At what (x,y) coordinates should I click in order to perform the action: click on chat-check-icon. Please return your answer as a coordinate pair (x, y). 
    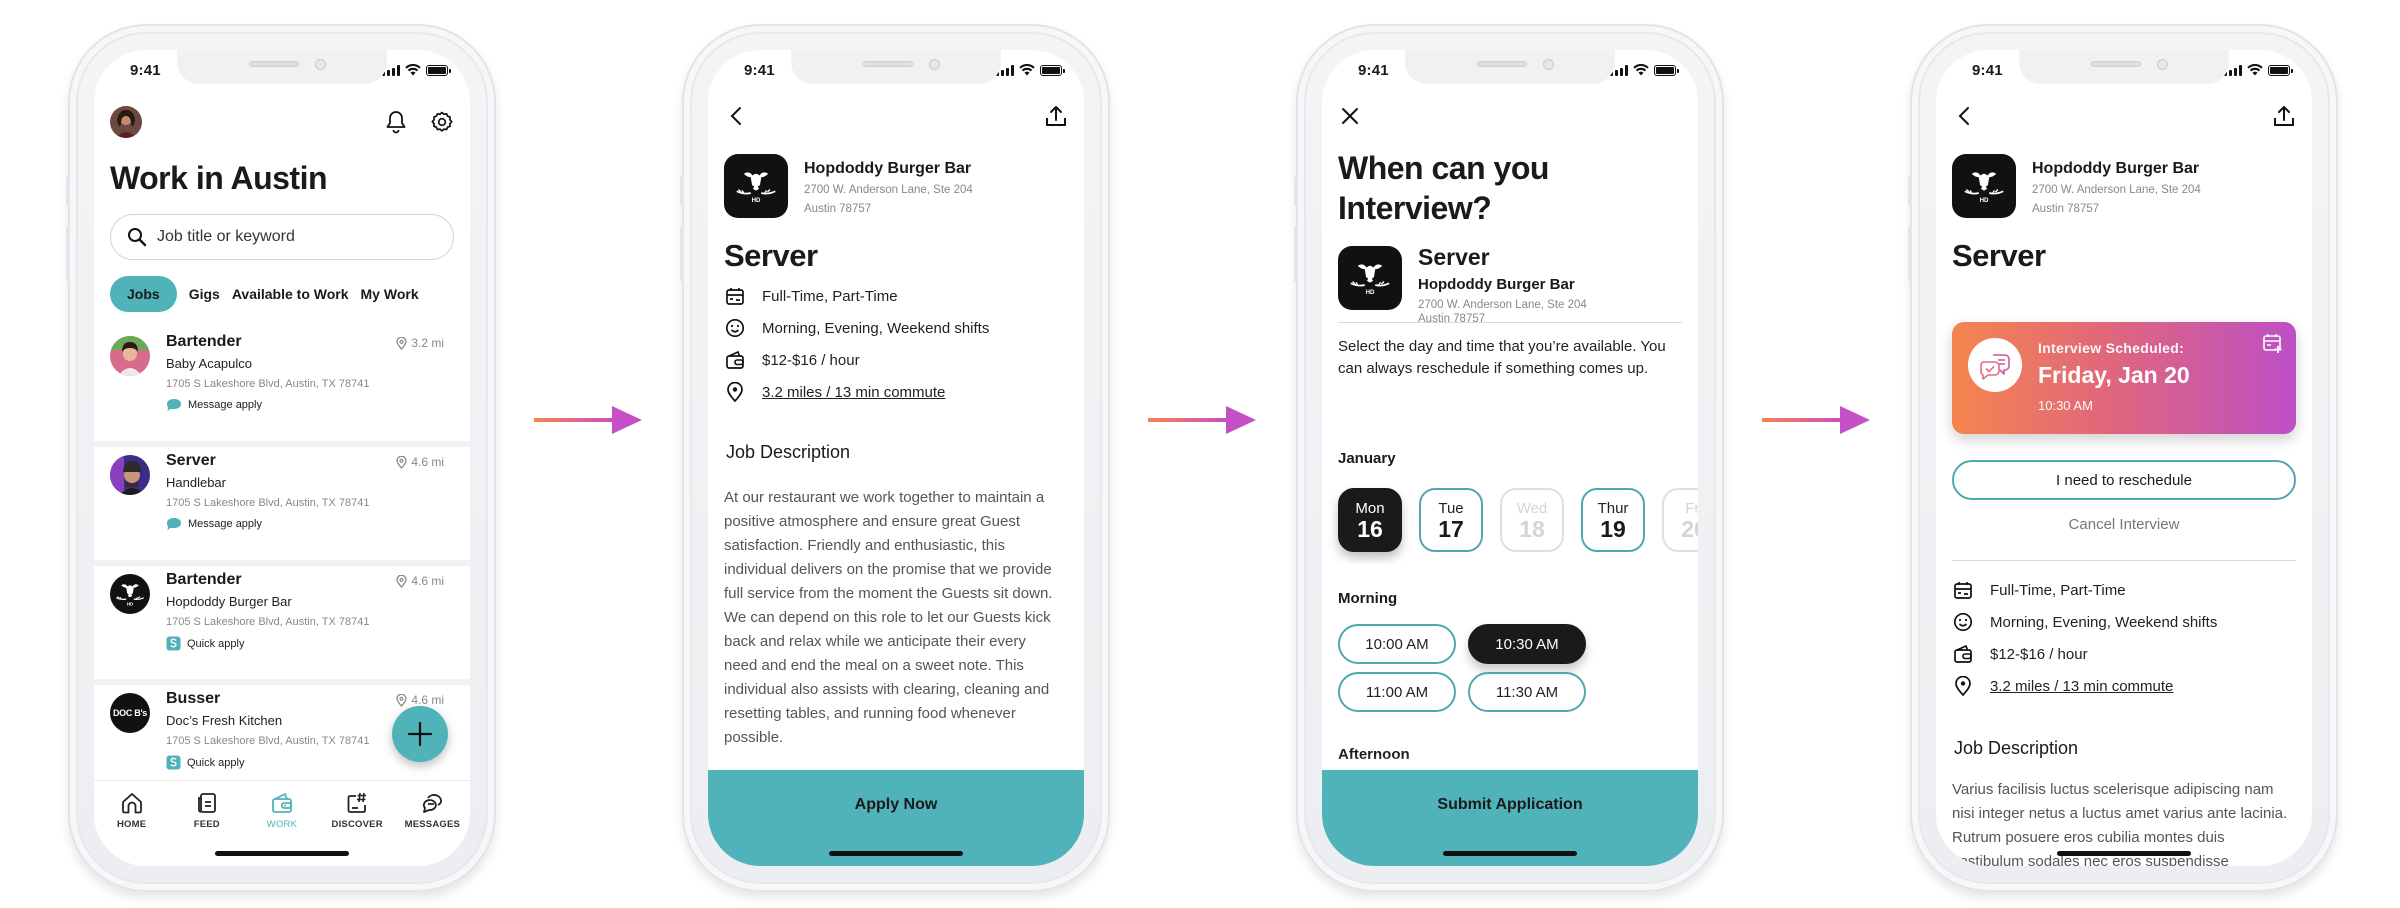
    Looking at the image, I should click on (1995, 365).